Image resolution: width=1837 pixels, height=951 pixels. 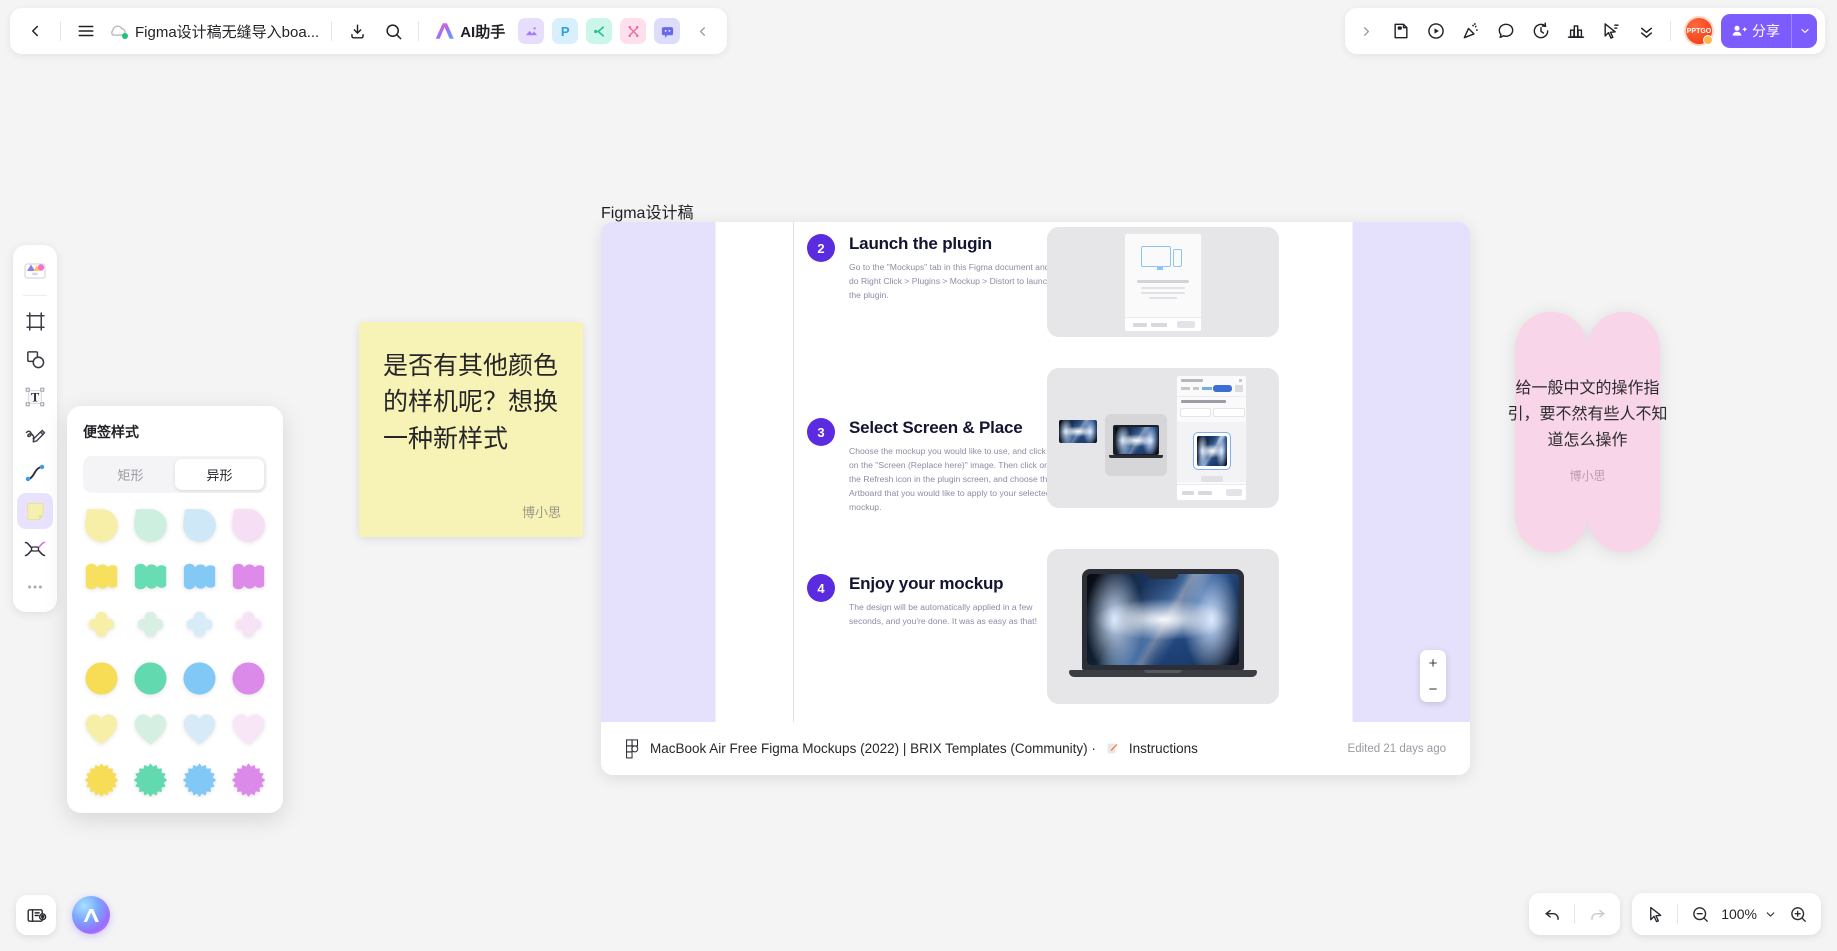 I want to click on ai-assistant-orb, so click(x=91, y=915).